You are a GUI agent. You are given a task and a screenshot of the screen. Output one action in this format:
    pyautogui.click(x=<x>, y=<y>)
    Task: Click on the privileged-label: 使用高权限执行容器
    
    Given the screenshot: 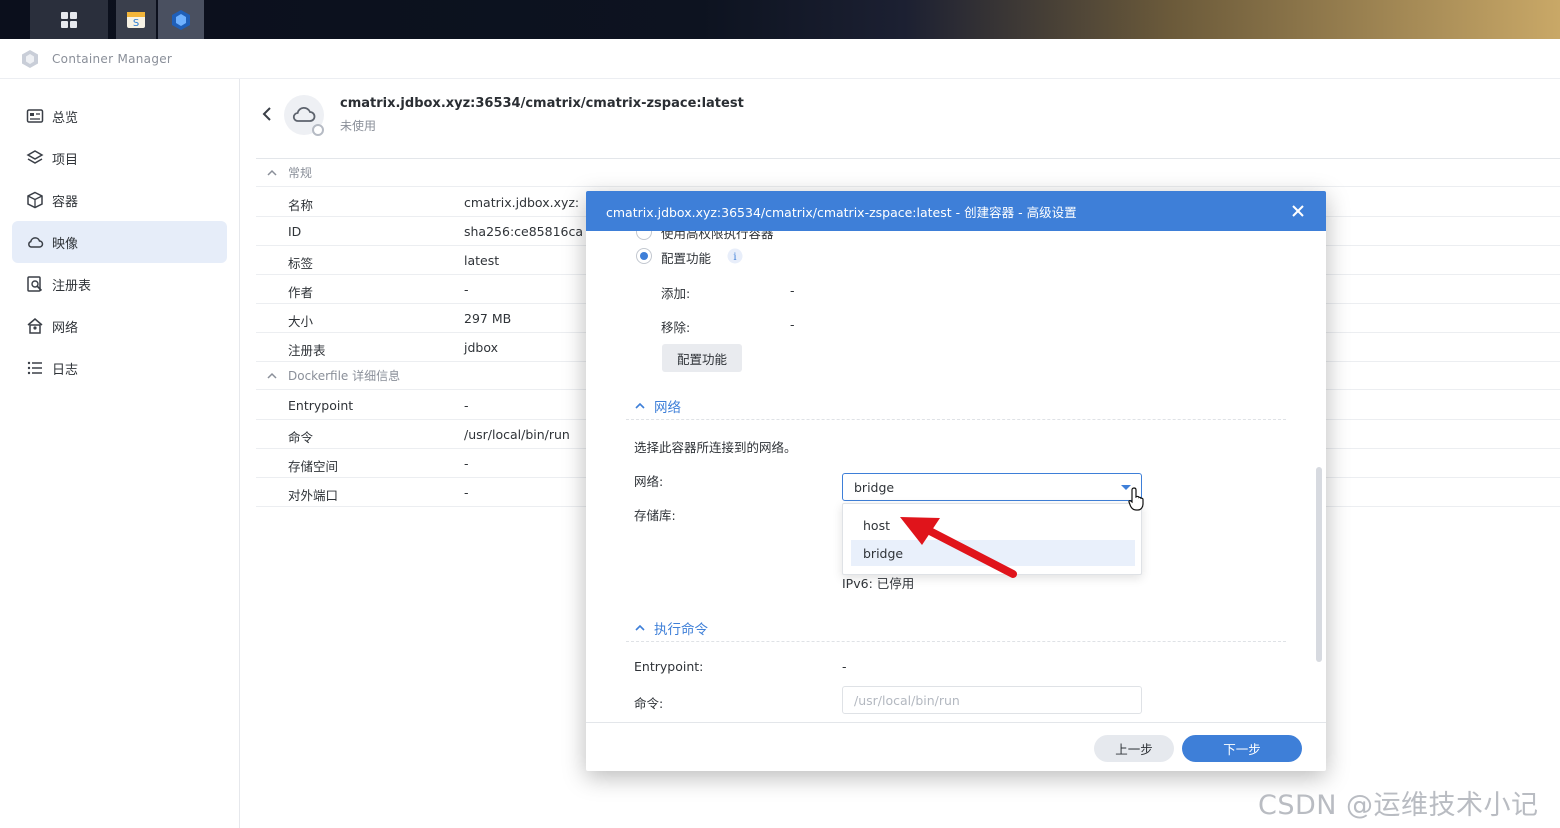 What is the action you would take?
    pyautogui.click(x=717, y=236)
    